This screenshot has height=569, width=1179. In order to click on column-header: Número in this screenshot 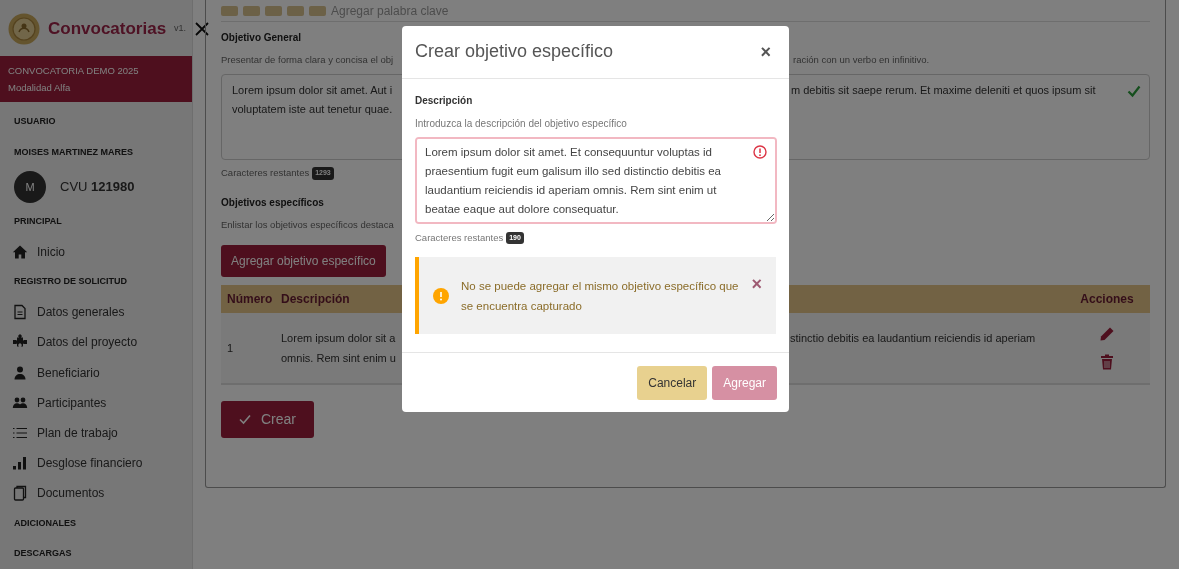, I will do `click(250, 299)`.